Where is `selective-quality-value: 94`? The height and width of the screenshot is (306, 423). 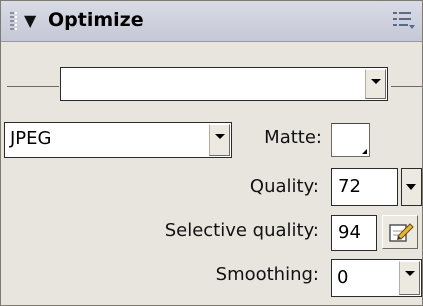
selective-quality-value: 94 is located at coordinates (349, 232).